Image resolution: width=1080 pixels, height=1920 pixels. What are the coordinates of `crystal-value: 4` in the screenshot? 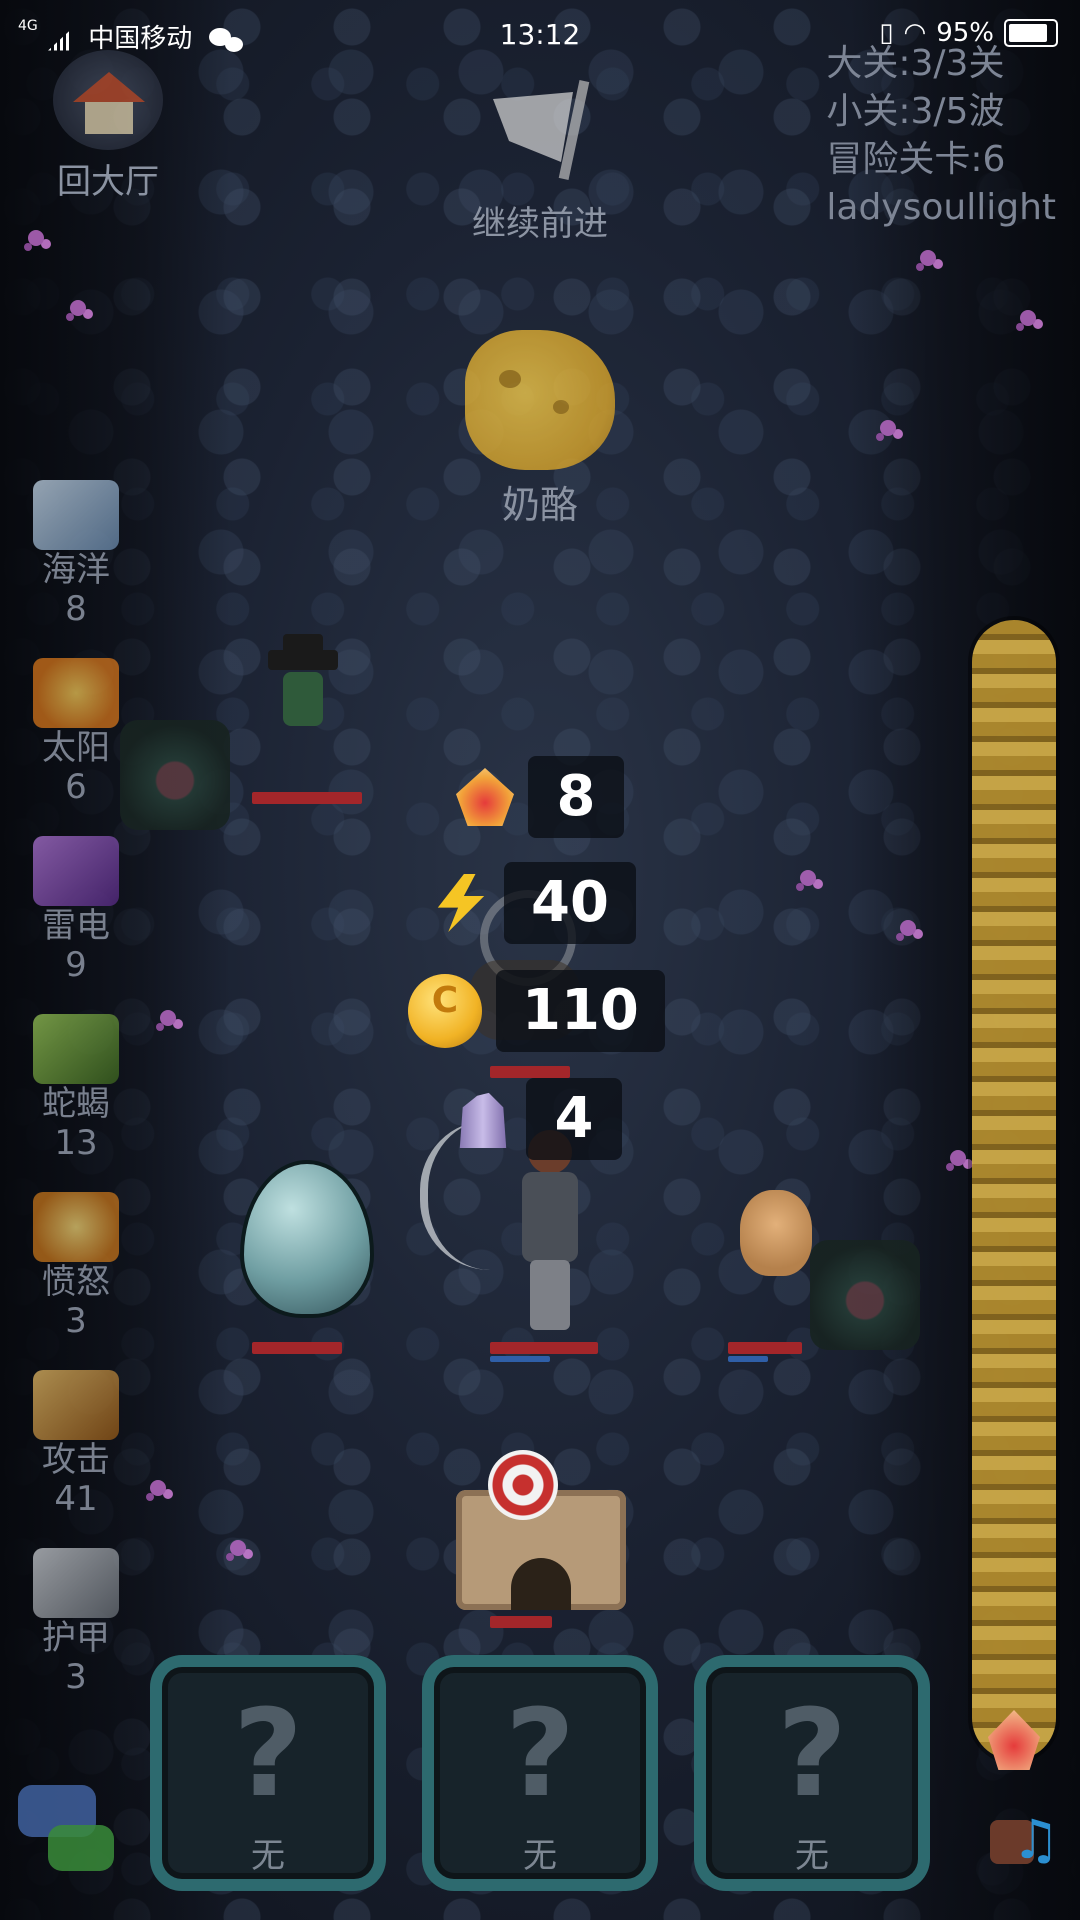 It's located at (574, 1119).